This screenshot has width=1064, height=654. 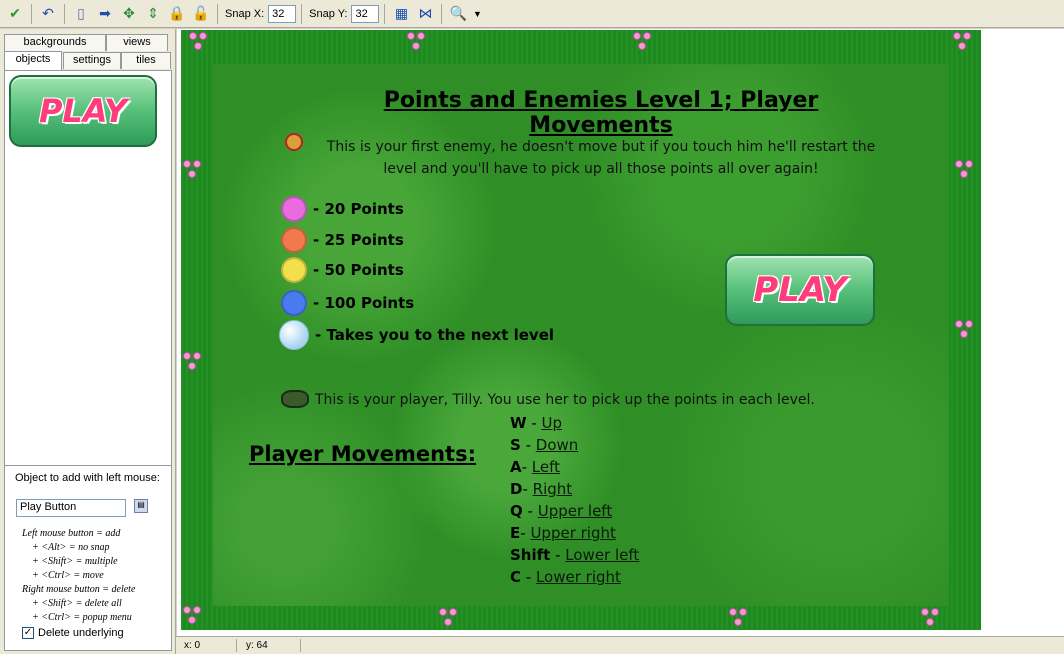 What do you see at coordinates (282, 13) in the screenshot?
I see `snap-x-input` at bounding box center [282, 13].